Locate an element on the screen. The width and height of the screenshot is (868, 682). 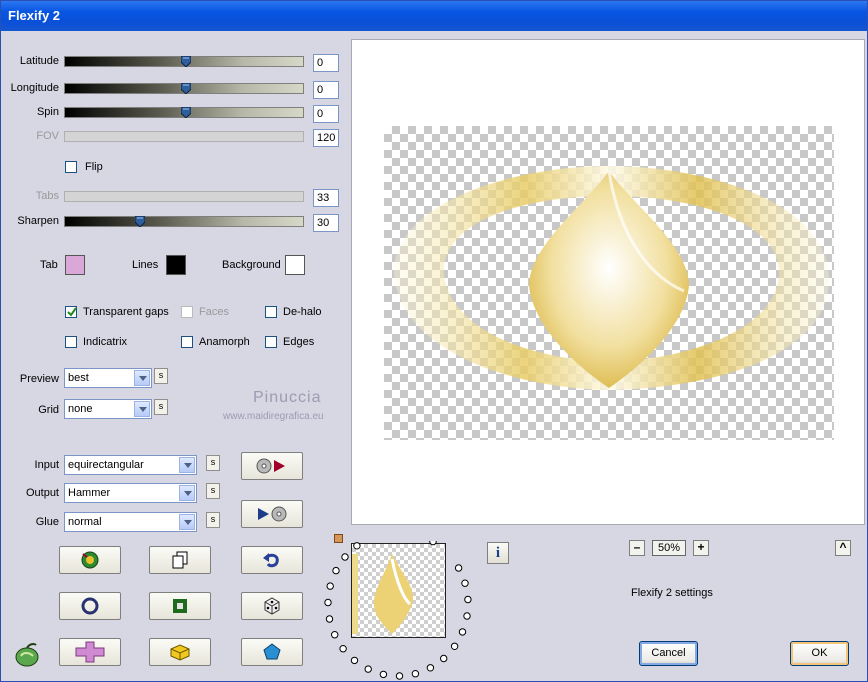
latitude-slider is located at coordinates (184, 61).